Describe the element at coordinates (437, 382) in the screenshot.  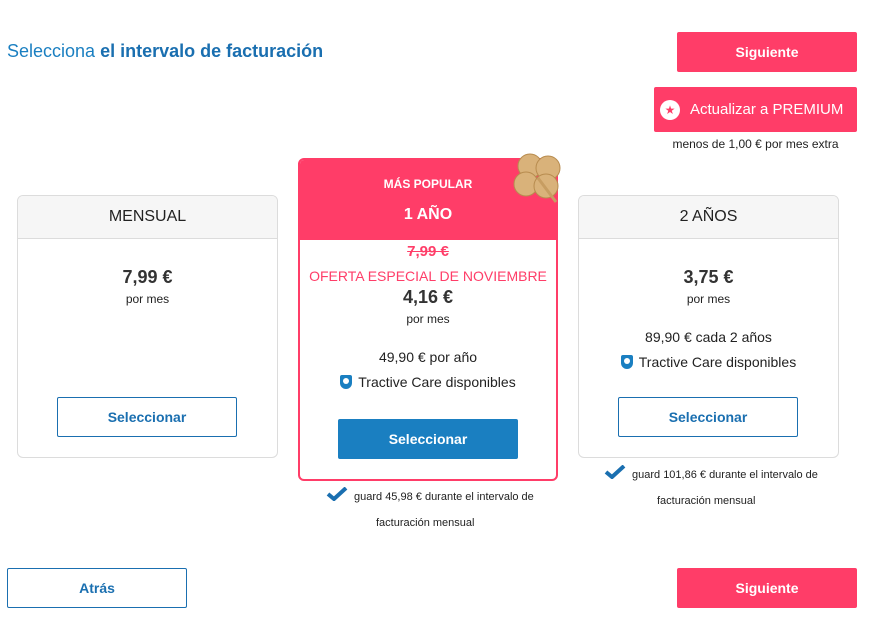
I see `care-label-yearly: Tractive Care disponibles` at that location.